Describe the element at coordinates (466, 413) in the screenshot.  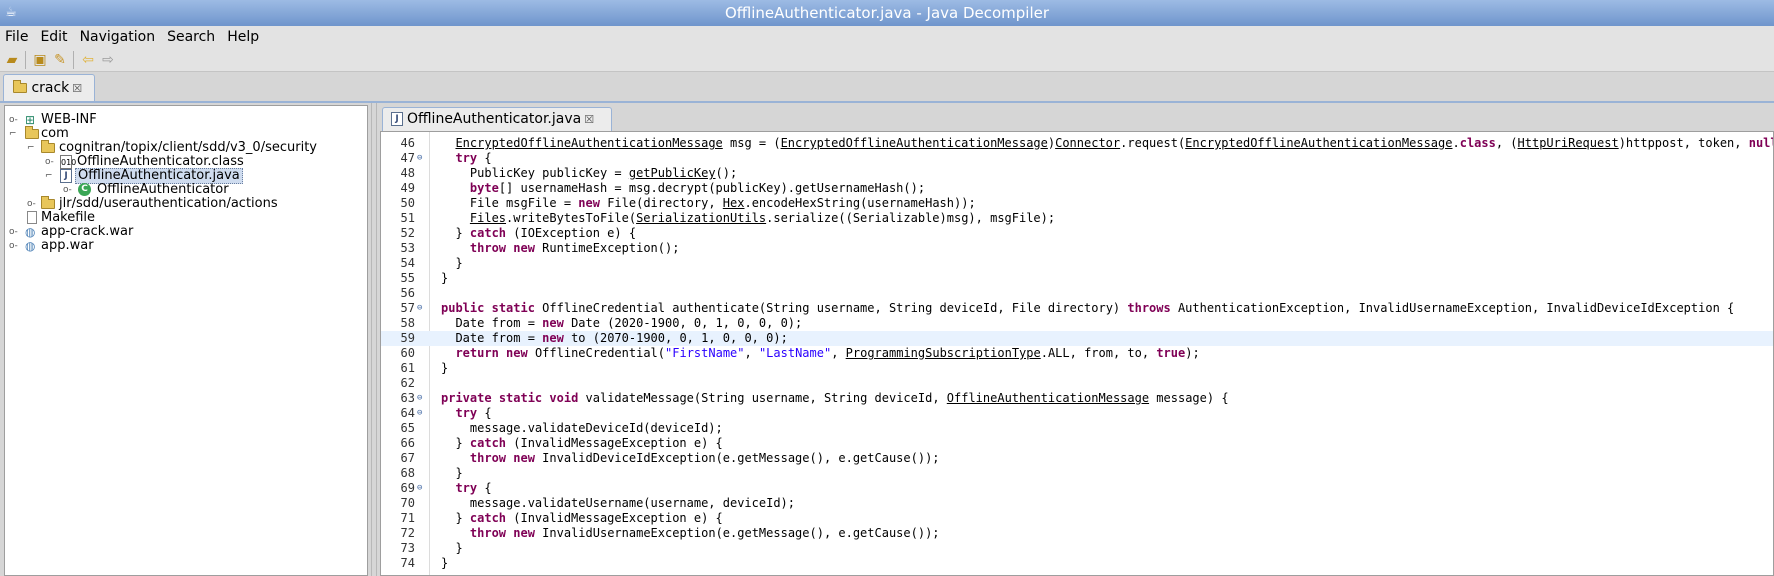
I see `keyword-token: try` at that location.